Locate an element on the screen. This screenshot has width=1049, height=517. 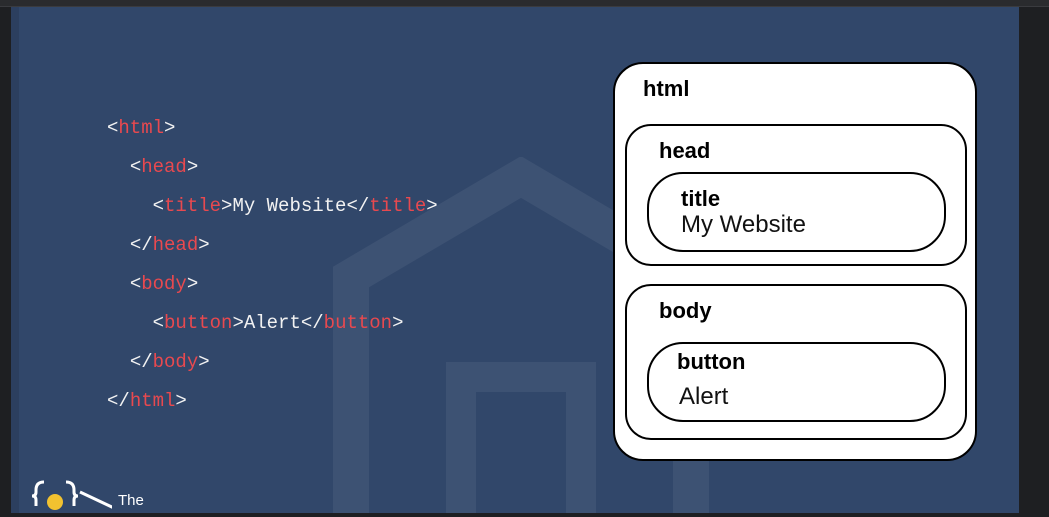
code-line: <title>My Website</title> is located at coordinates (295, 206).